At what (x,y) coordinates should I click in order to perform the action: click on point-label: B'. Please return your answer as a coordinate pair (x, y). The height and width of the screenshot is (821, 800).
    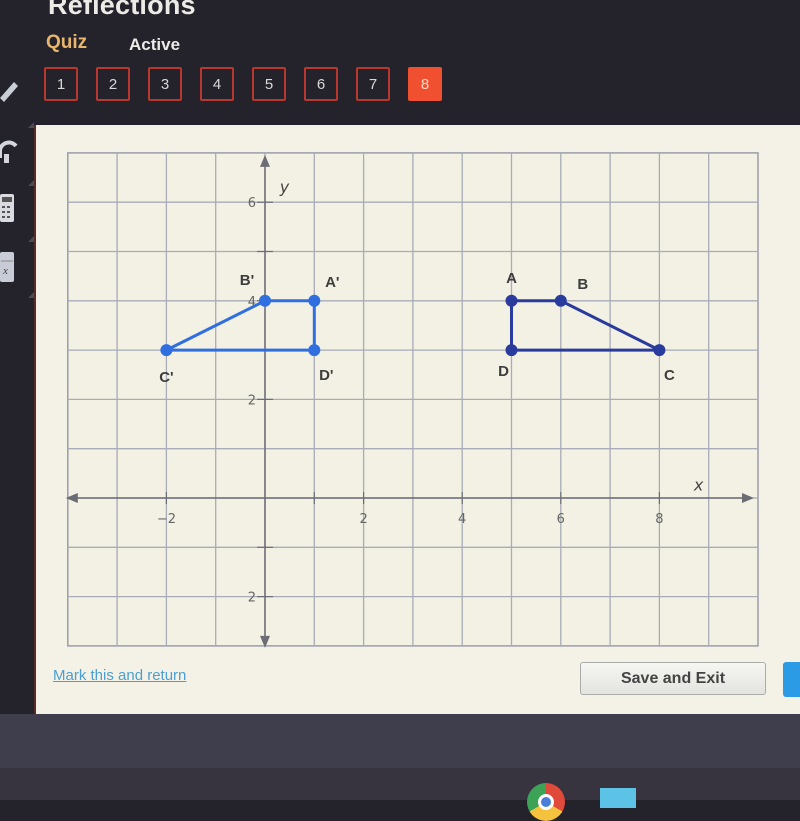
    Looking at the image, I should click on (247, 280).